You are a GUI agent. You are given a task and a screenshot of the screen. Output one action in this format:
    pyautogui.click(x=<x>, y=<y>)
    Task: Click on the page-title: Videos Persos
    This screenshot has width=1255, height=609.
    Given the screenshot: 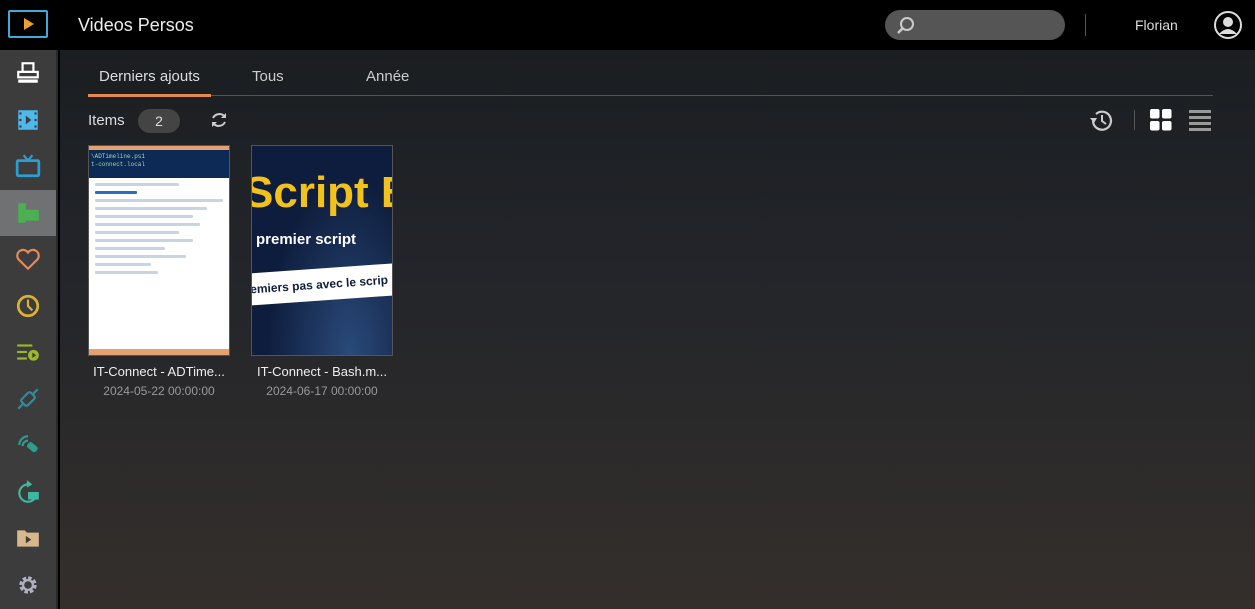 What is the action you would take?
    pyautogui.click(x=136, y=25)
    